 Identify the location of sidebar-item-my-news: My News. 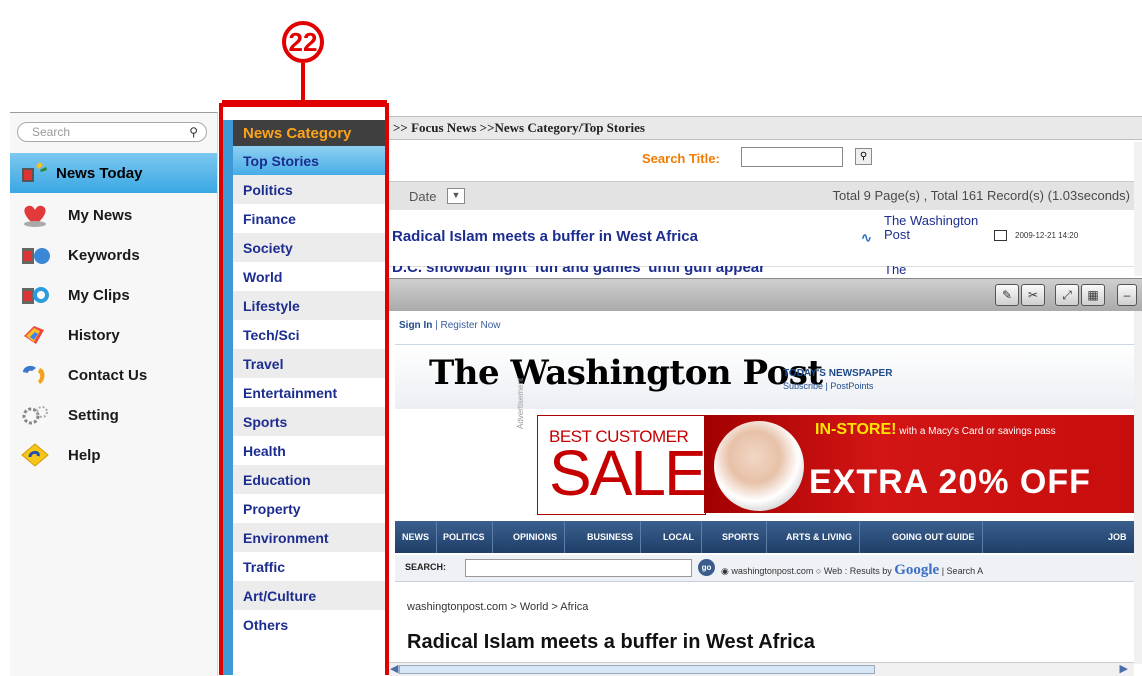
(113, 215).